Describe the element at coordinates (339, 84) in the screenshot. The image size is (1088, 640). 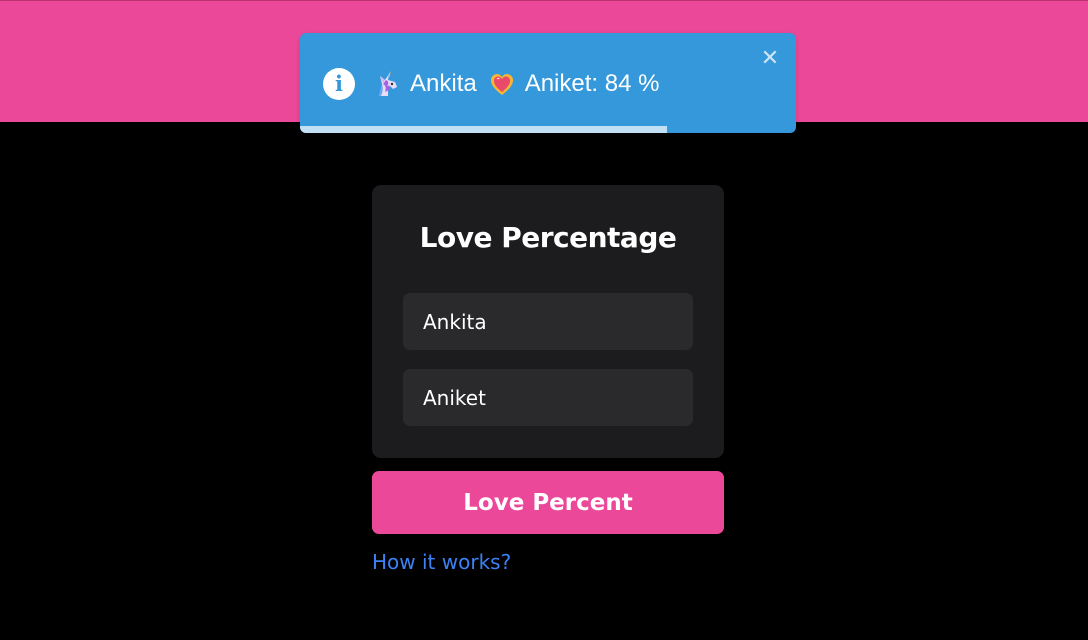
I see `info-icon: i` at that location.